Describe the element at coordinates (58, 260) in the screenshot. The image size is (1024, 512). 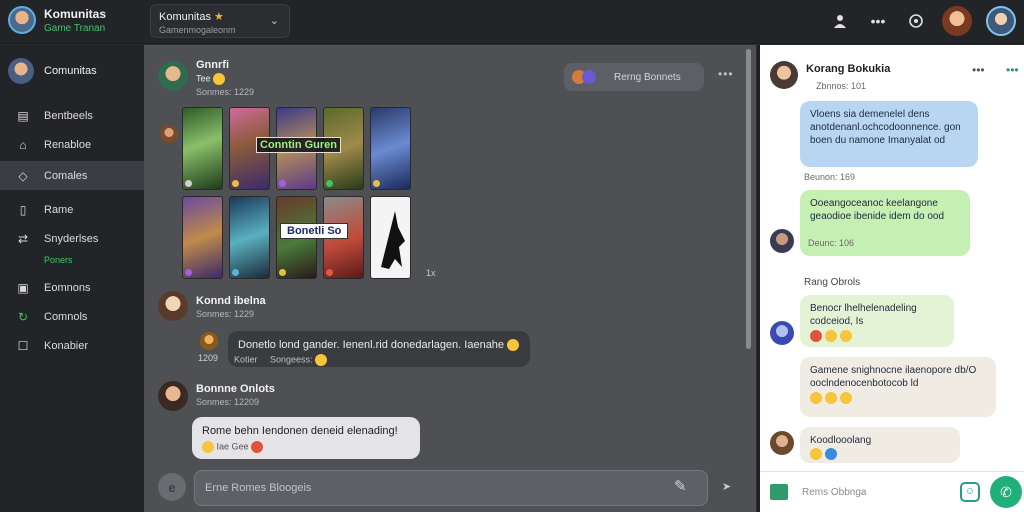
I see `sidebar-item-sublabel: Poners` at that location.